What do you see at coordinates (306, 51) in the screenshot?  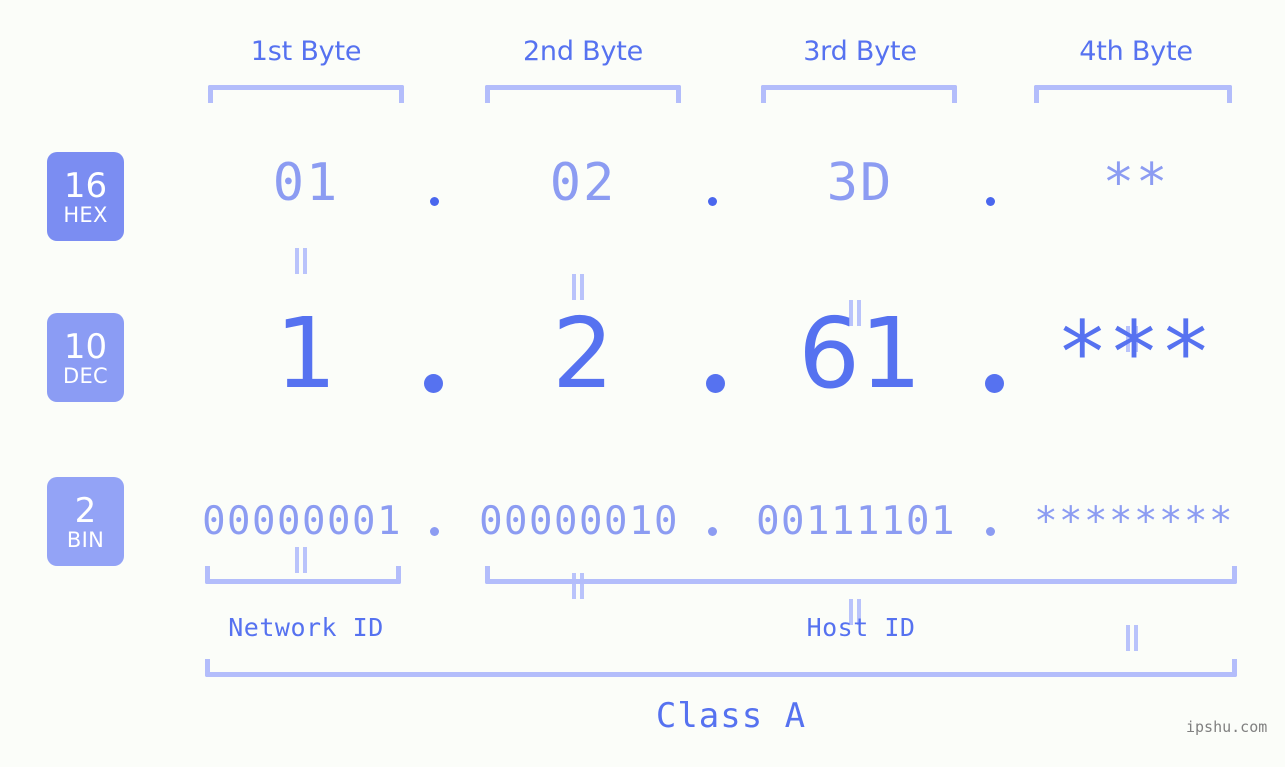 I see `byte-header-label-1: 1st Byte` at bounding box center [306, 51].